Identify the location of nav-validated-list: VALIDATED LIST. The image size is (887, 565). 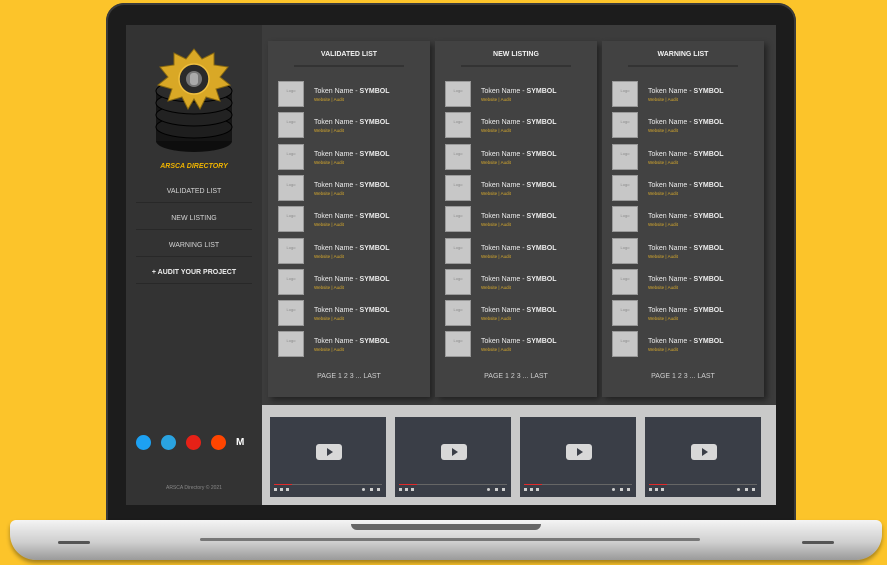
(194, 191).